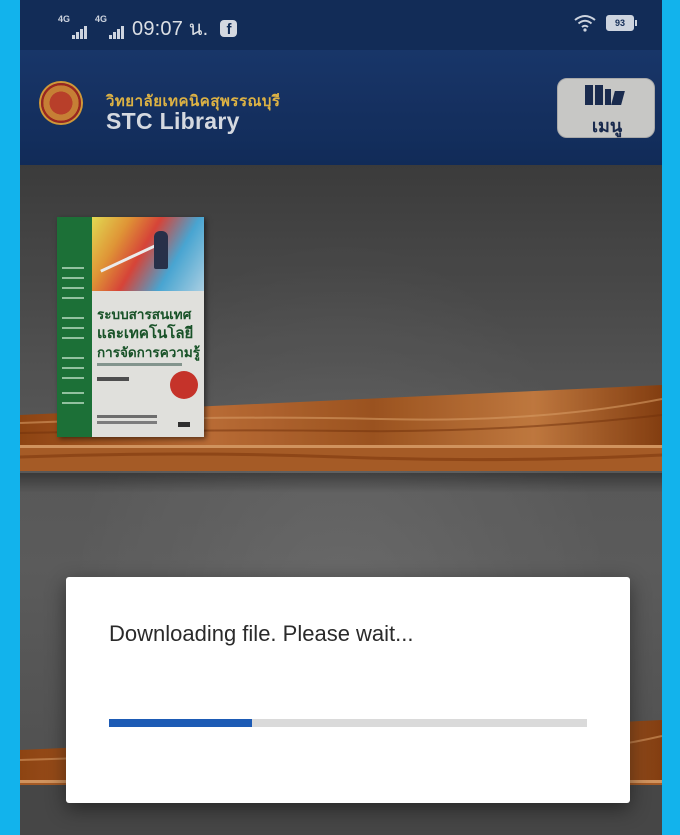  What do you see at coordinates (181, 723) in the screenshot?
I see `download-progress-fill` at bounding box center [181, 723].